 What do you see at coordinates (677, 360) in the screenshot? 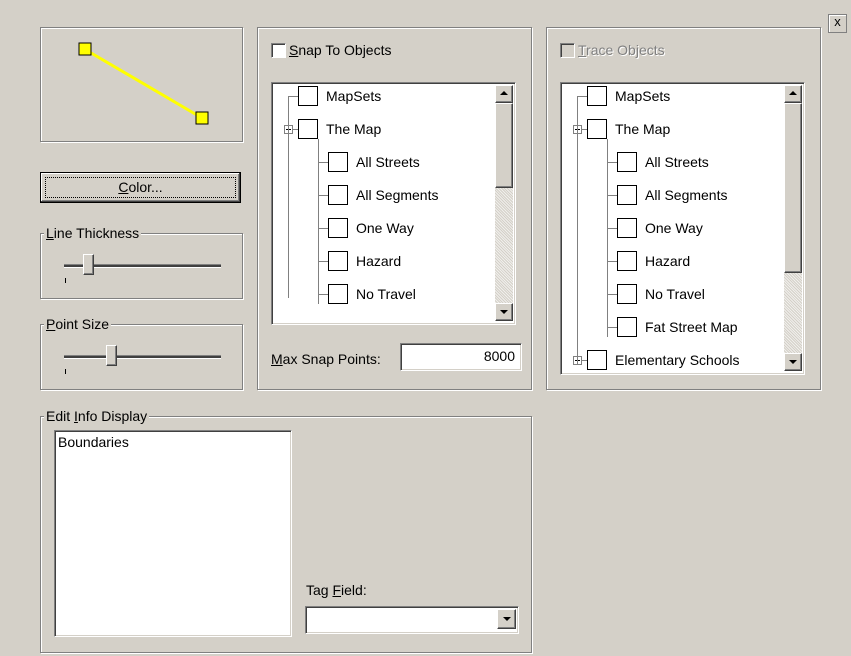
I see `tree-item-label: Elementary Schools` at bounding box center [677, 360].